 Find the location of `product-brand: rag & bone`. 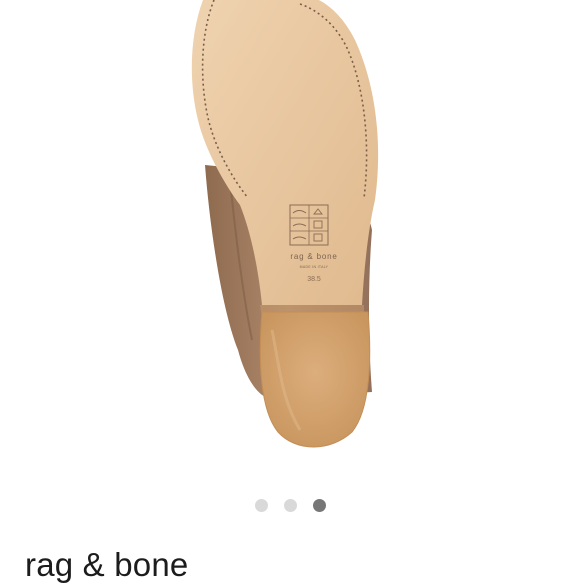

product-brand: rag & bone is located at coordinates (106, 565).